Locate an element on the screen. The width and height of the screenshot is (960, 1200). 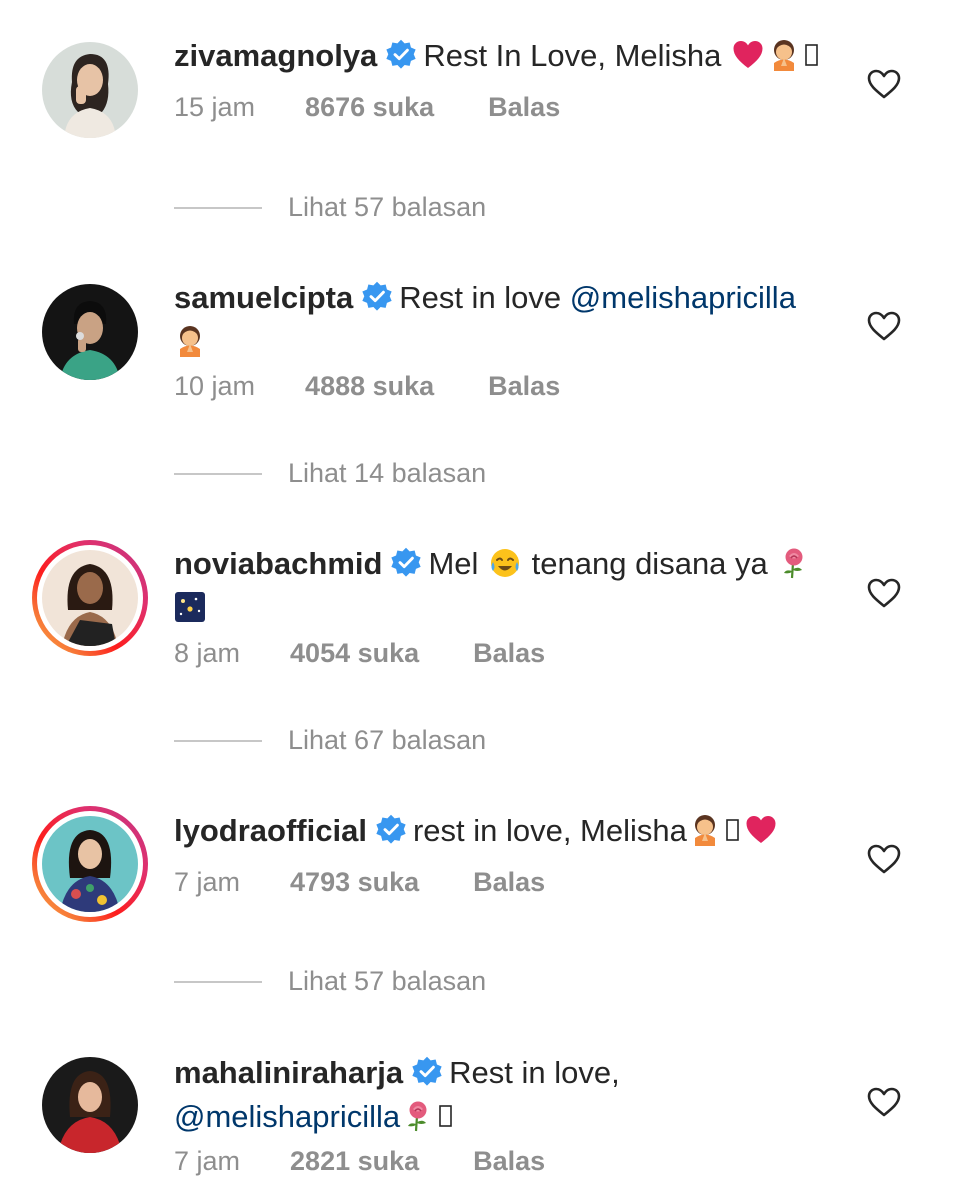
comment-meta: 10 jam 4888 suka Balas is located at coordinates (367, 386).